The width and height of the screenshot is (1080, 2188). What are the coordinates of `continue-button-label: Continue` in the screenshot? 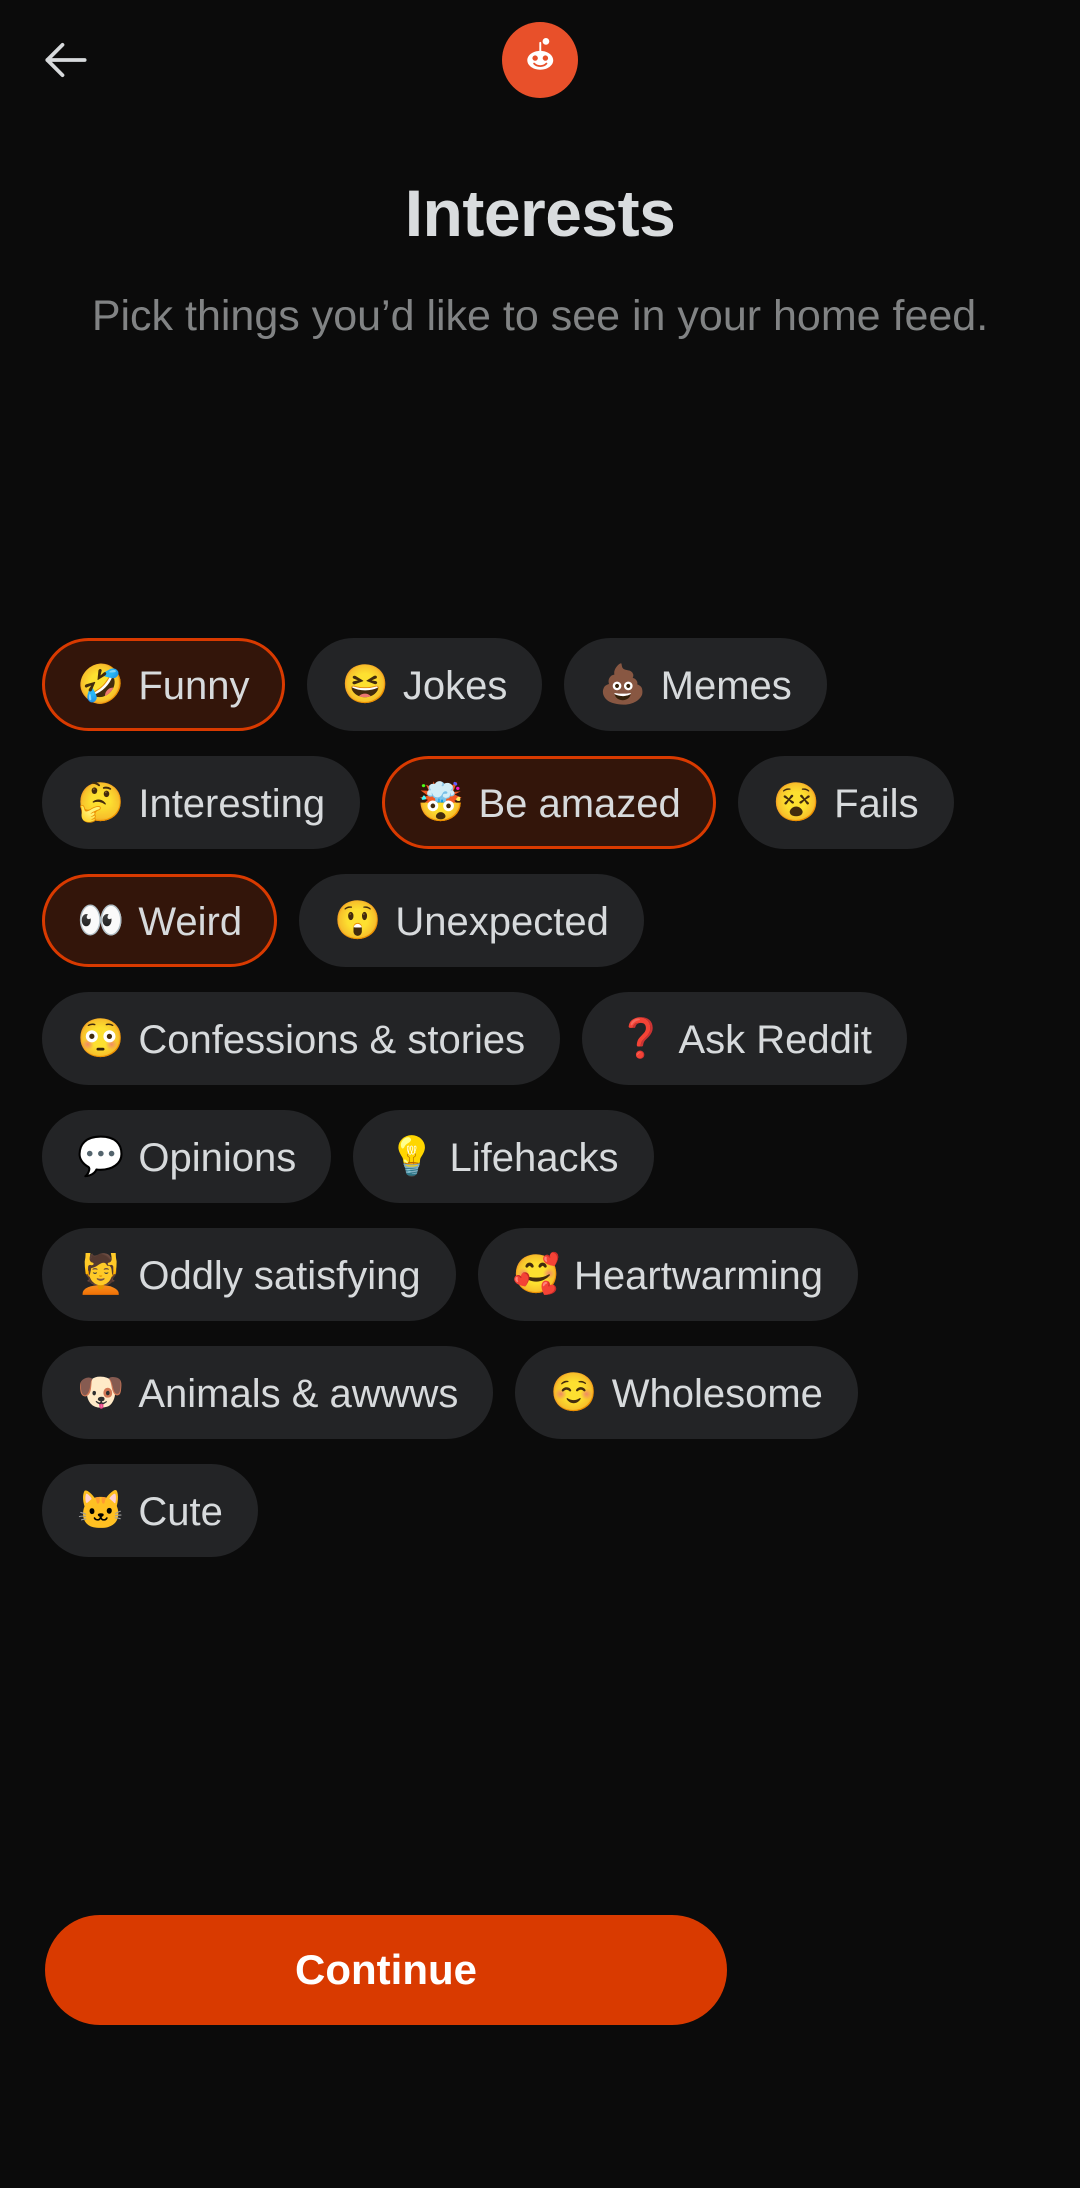 It's located at (386, 1969).